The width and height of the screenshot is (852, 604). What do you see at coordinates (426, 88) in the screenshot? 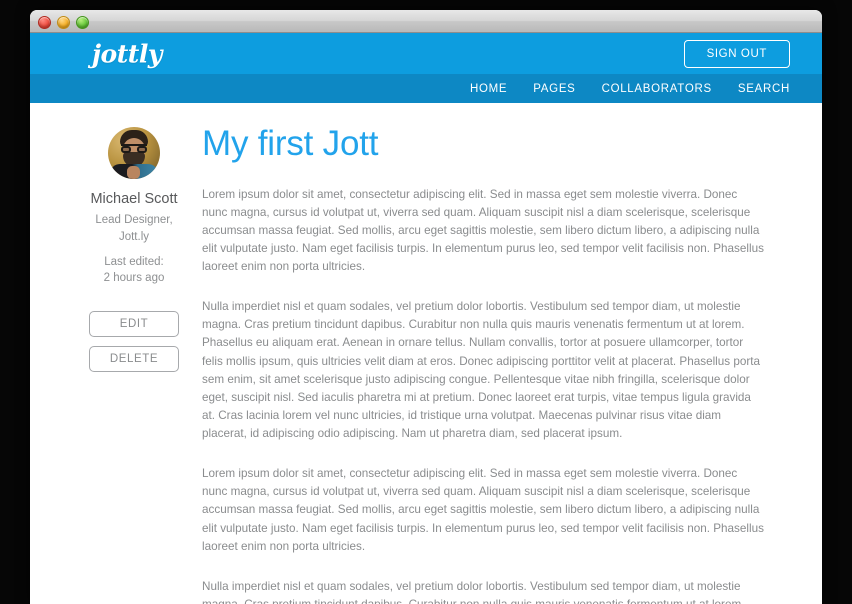
I see `main-navigation: HOME PAGES COLLABORATORS SEARCH` at bounding box center [426, 88].